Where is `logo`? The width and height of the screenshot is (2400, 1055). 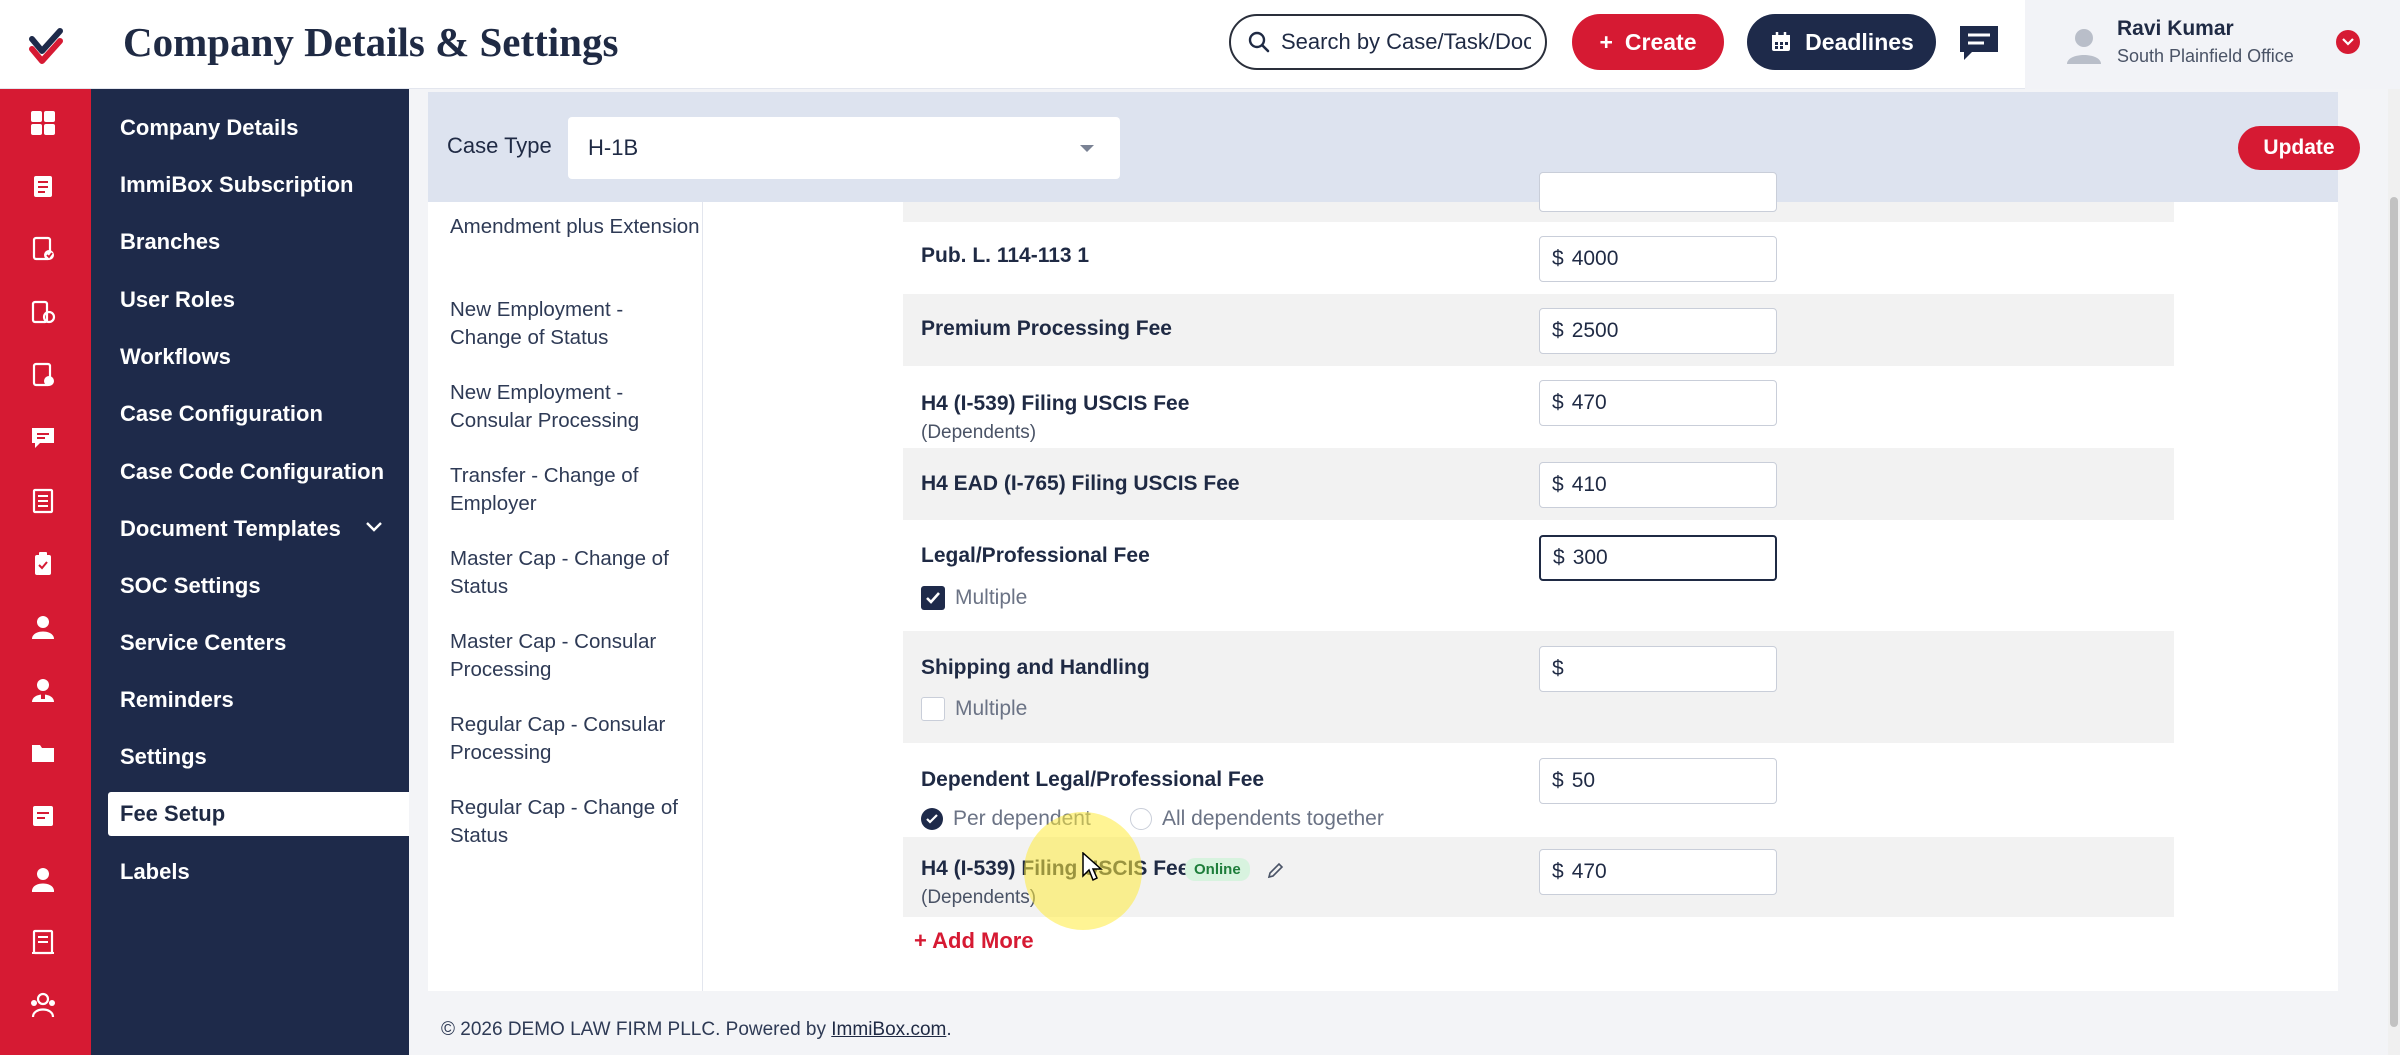 logo is located at coordinates (45, 44).